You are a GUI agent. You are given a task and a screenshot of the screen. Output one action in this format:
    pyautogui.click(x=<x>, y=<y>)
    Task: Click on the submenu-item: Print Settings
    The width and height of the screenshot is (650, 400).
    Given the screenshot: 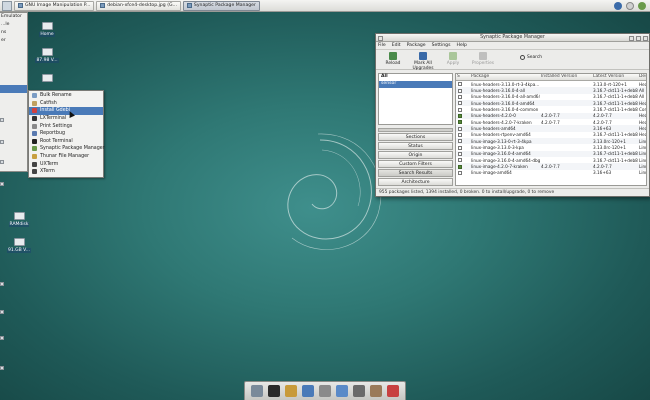 What is the action you would take?
    pyautogui.click(x=66, y=126)
    